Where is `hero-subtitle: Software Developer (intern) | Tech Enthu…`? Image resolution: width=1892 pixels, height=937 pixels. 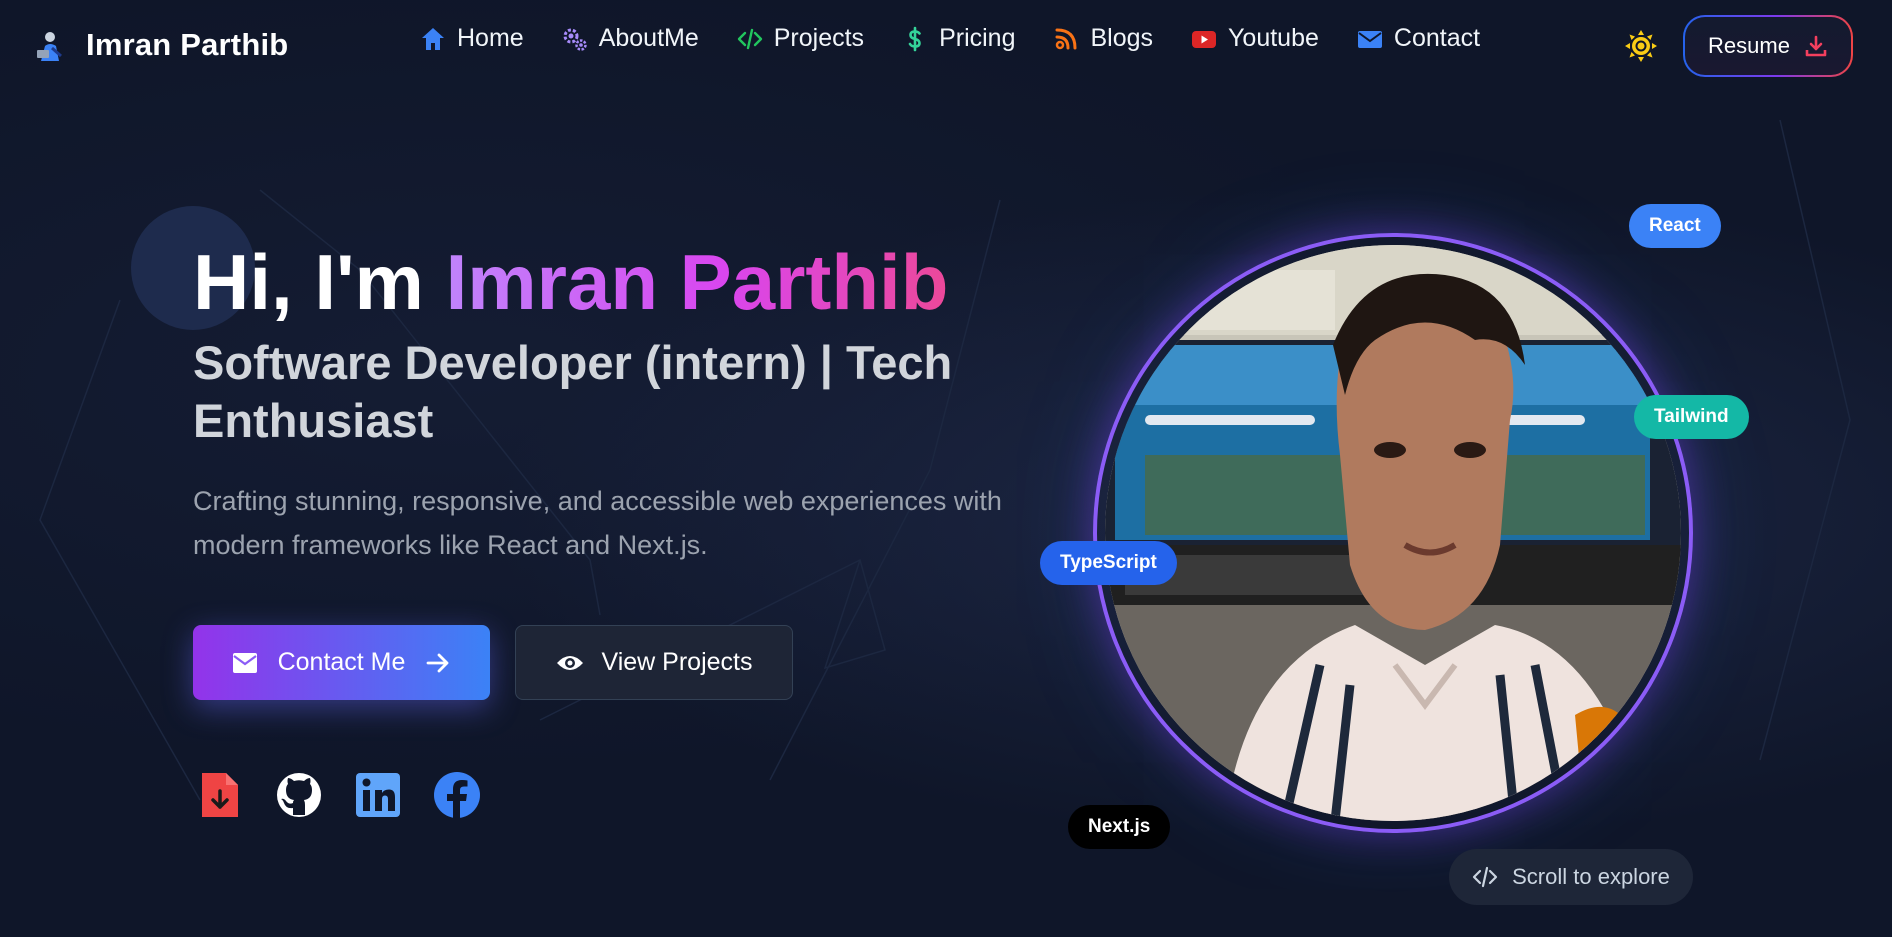 hero-subtitle: Software Developer (intern) | Tech Enthu… is located at coordinates (573, 391).